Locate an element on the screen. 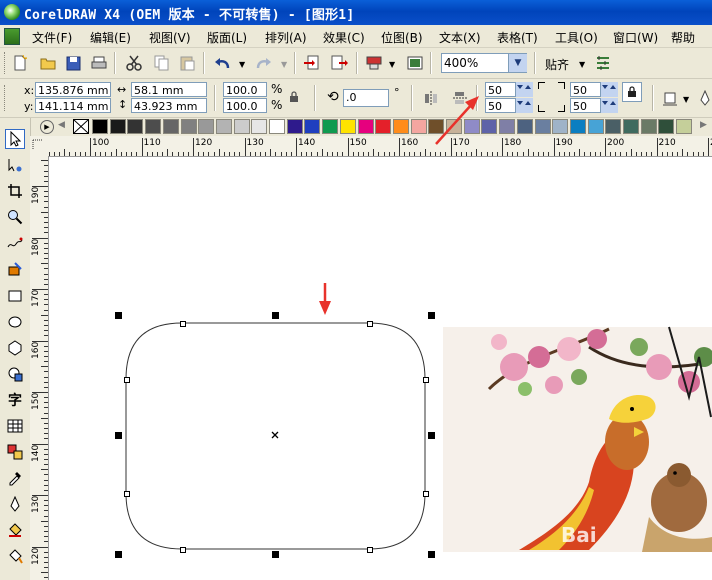 The width and height of the screenshot is (712, 580). table-tool-icon is located at coordinates (15, 426).